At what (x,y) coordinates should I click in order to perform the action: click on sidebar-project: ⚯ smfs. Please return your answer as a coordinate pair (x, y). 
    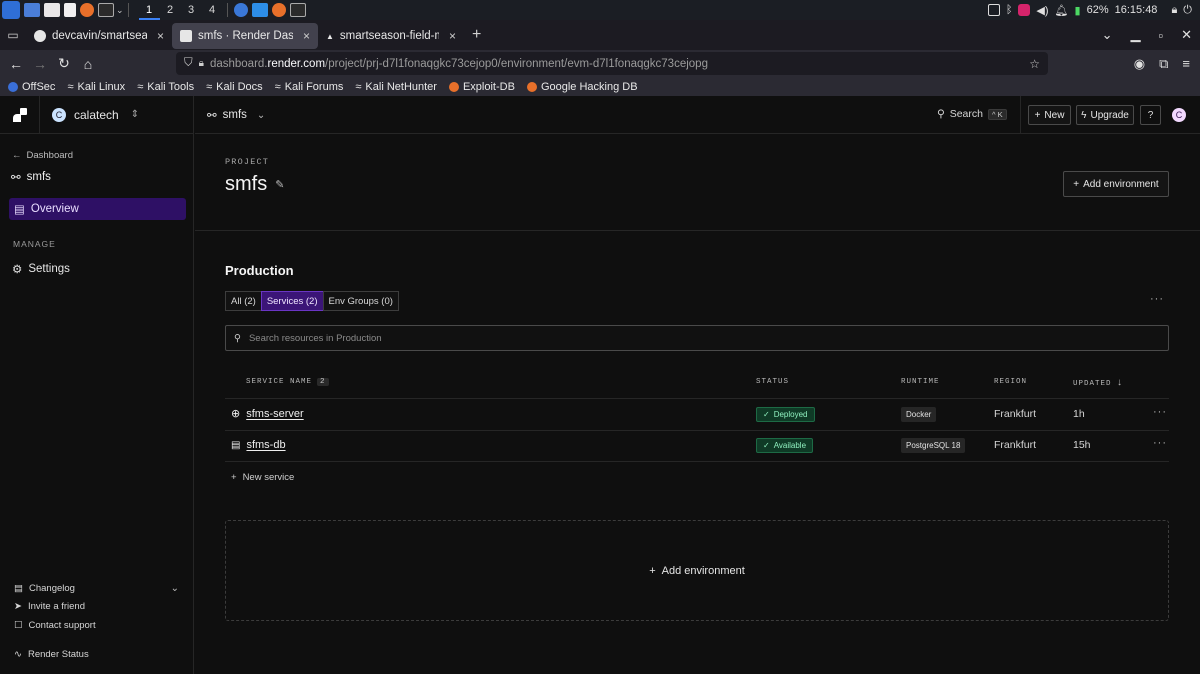
    Looking at the image, I should click on (31, 177).